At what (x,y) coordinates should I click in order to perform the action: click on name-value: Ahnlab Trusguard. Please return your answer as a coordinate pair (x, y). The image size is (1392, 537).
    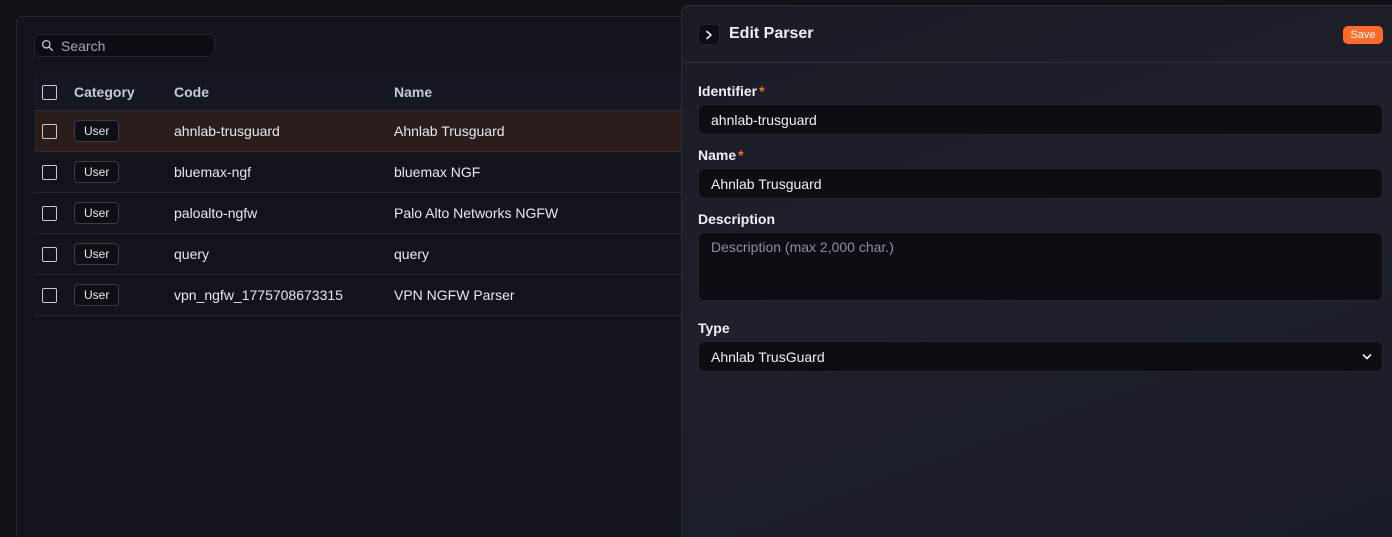
    Looking at the image, I should click on (766, 183).